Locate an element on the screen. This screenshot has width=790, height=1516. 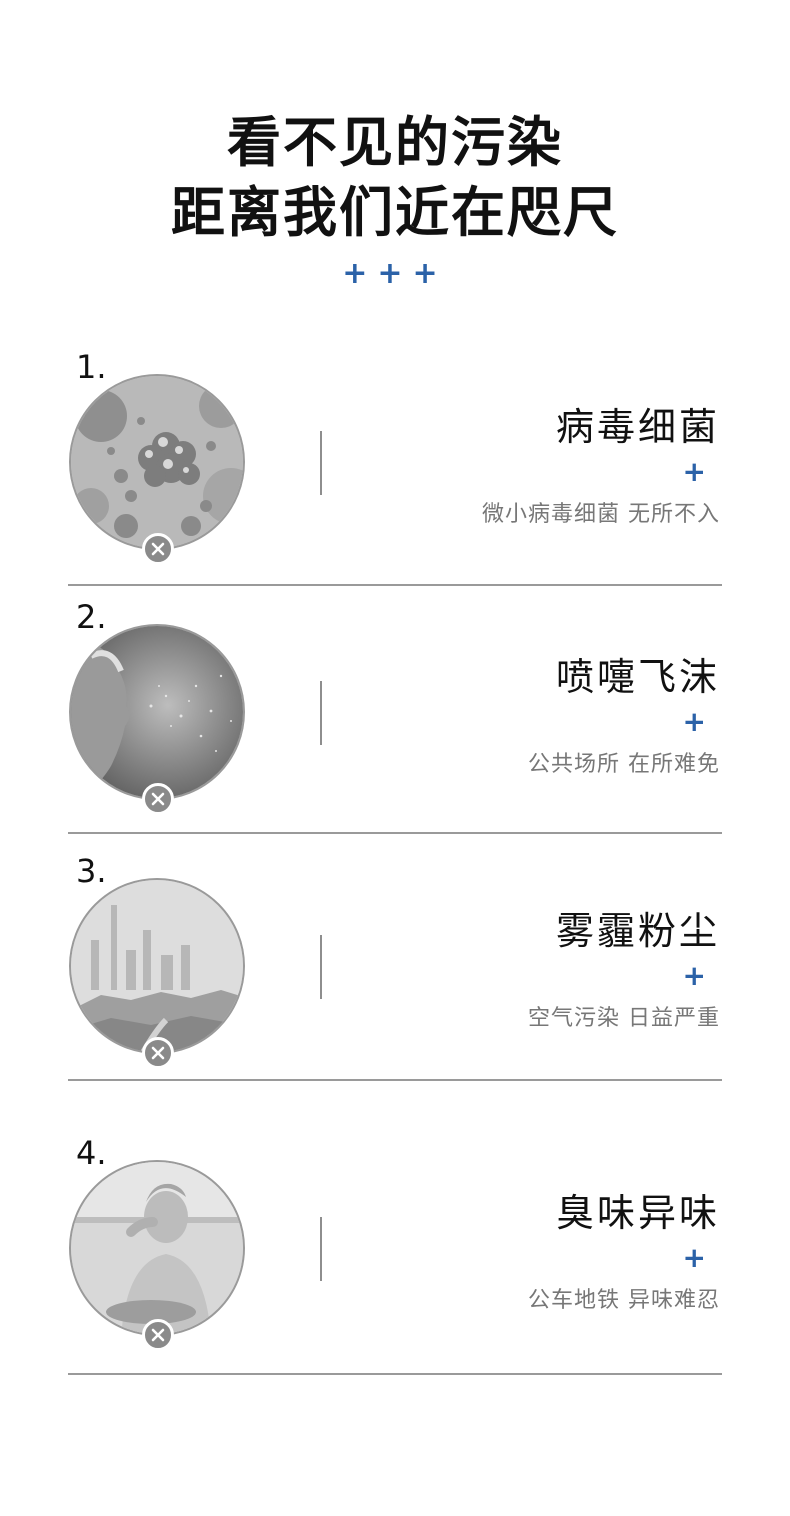
item-title: 喷嚏飞沫 is located at coordinates (637, 677).